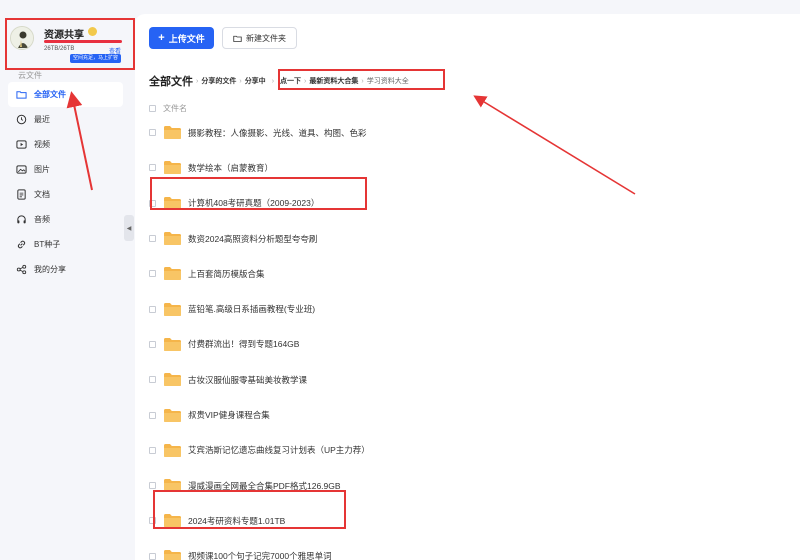 The height and width of the screenshot is (560, 800). I want to click on new-folder-button: 新建文件夹, so click(259, 38).